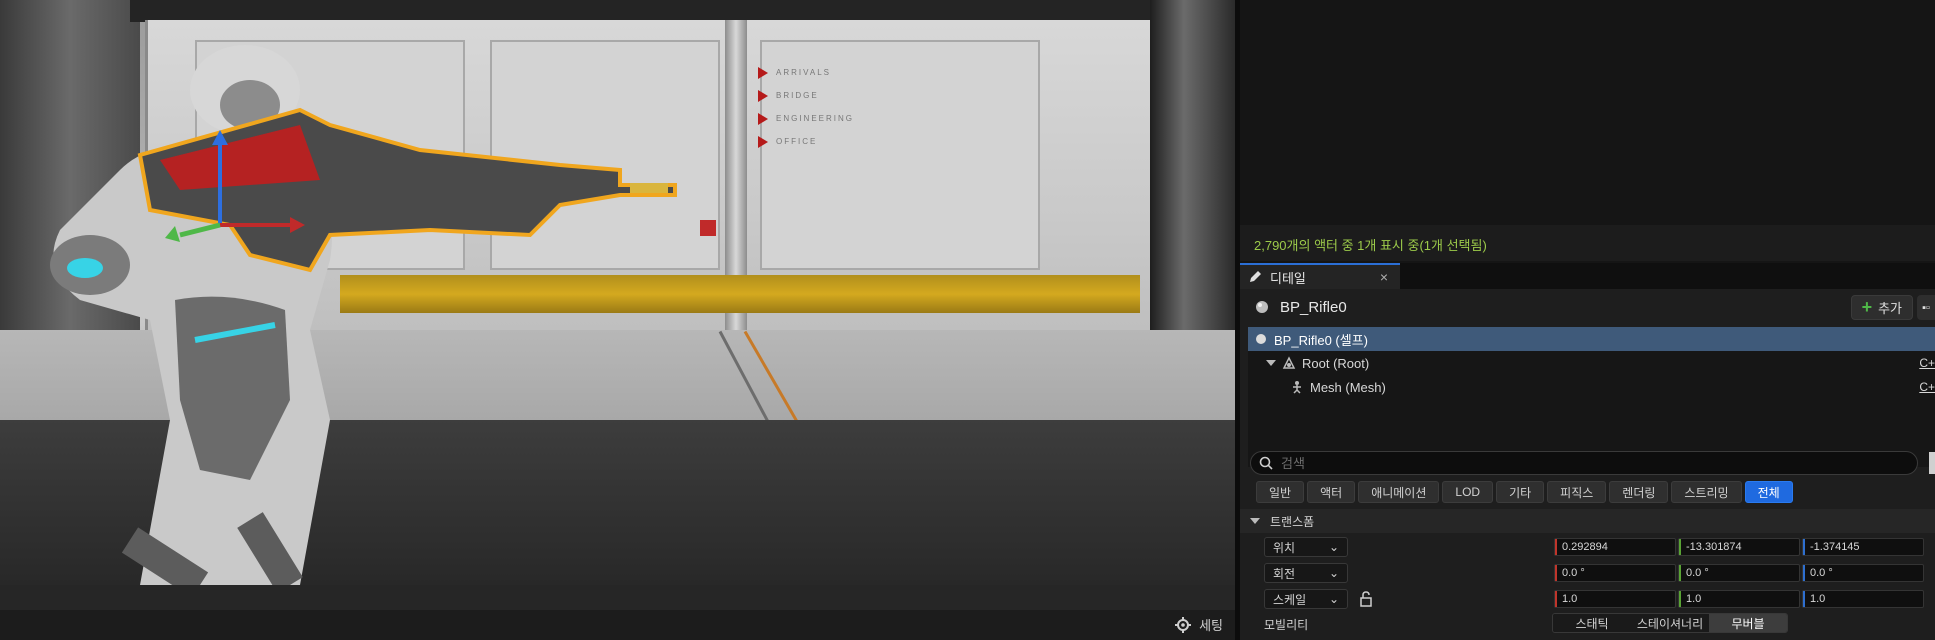 Image resolution: width=1935 pixels, height=640 pixels. What do you see at coordinates (1863, 547) in the screenshot?
I see `location-z-field: -1.374145` at bounding box center [1863, 547].